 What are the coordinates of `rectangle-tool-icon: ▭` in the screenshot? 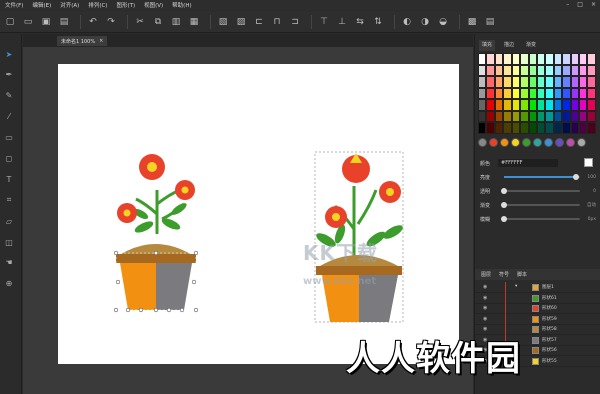 It's located at (9, 137).